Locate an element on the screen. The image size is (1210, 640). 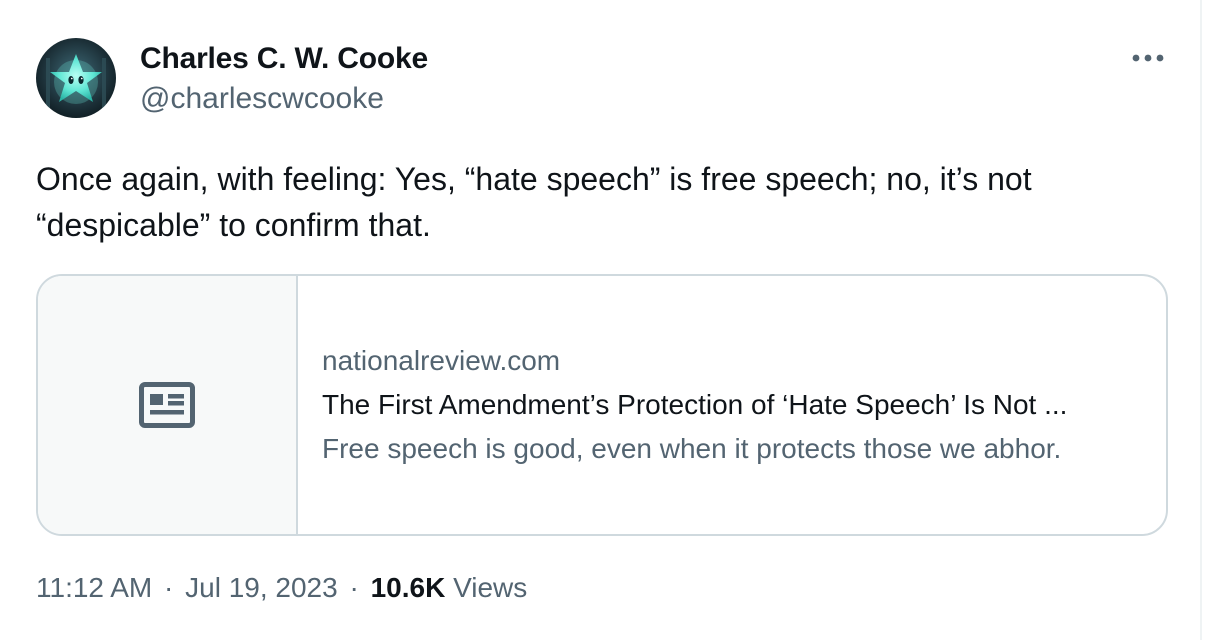
avatar-image is located at coordinates (76, 78).